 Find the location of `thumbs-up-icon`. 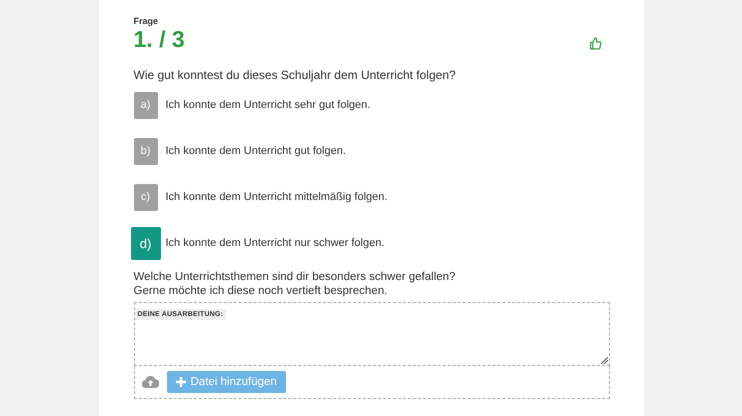

thumbs-up-icon is located at coordinates (595, 43).